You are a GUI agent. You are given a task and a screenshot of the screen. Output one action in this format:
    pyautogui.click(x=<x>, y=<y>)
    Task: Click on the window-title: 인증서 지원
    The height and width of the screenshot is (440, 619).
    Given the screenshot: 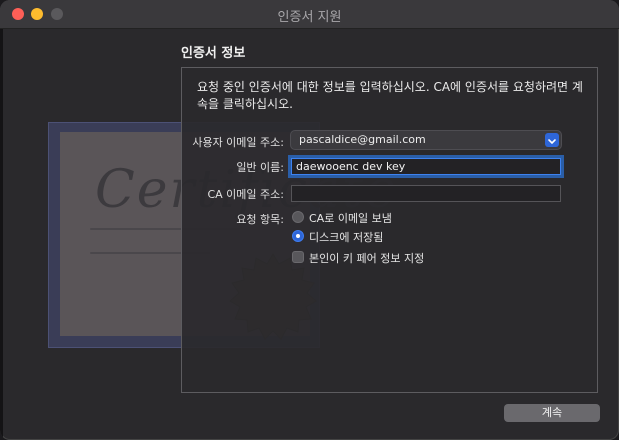 What is the action you would take?
    pyautogui.click(x=309, y=17)
    